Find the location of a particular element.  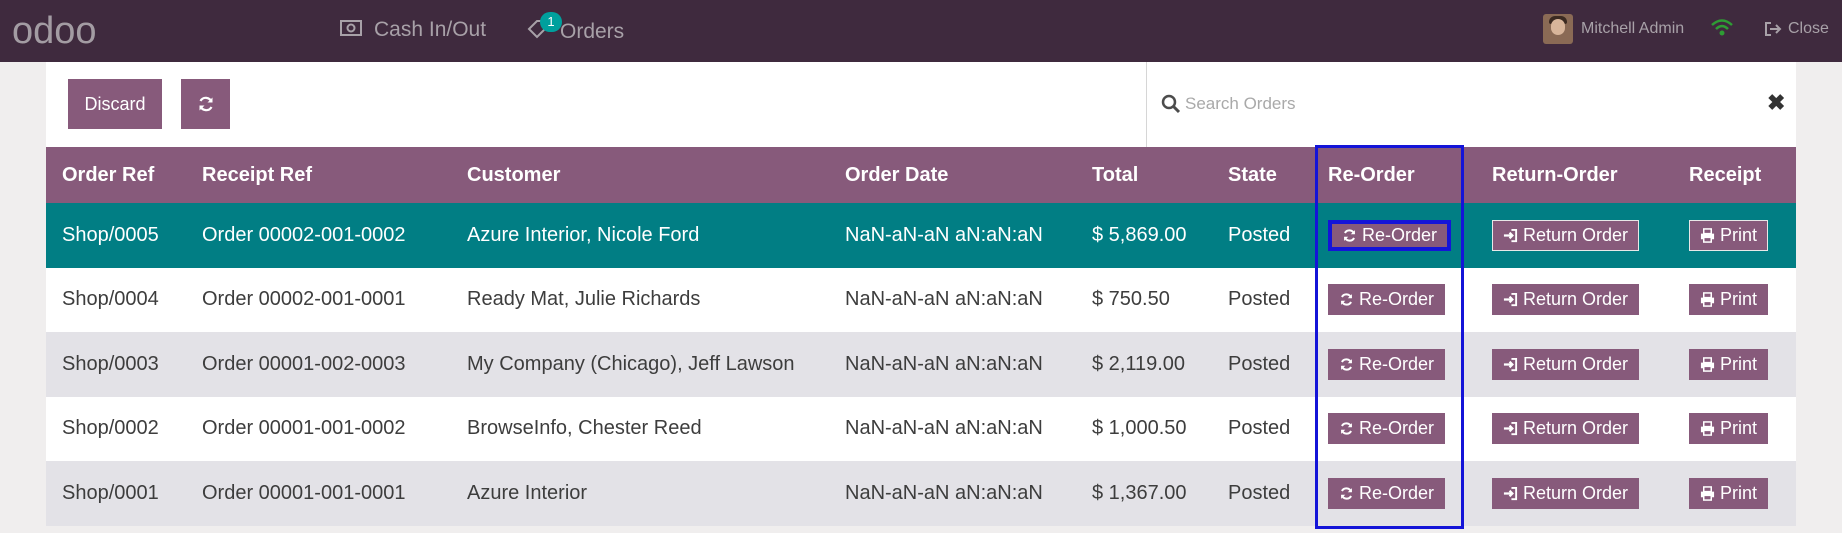

cell-total: $ 5,869.00 is located at coordinates (1144, 235).